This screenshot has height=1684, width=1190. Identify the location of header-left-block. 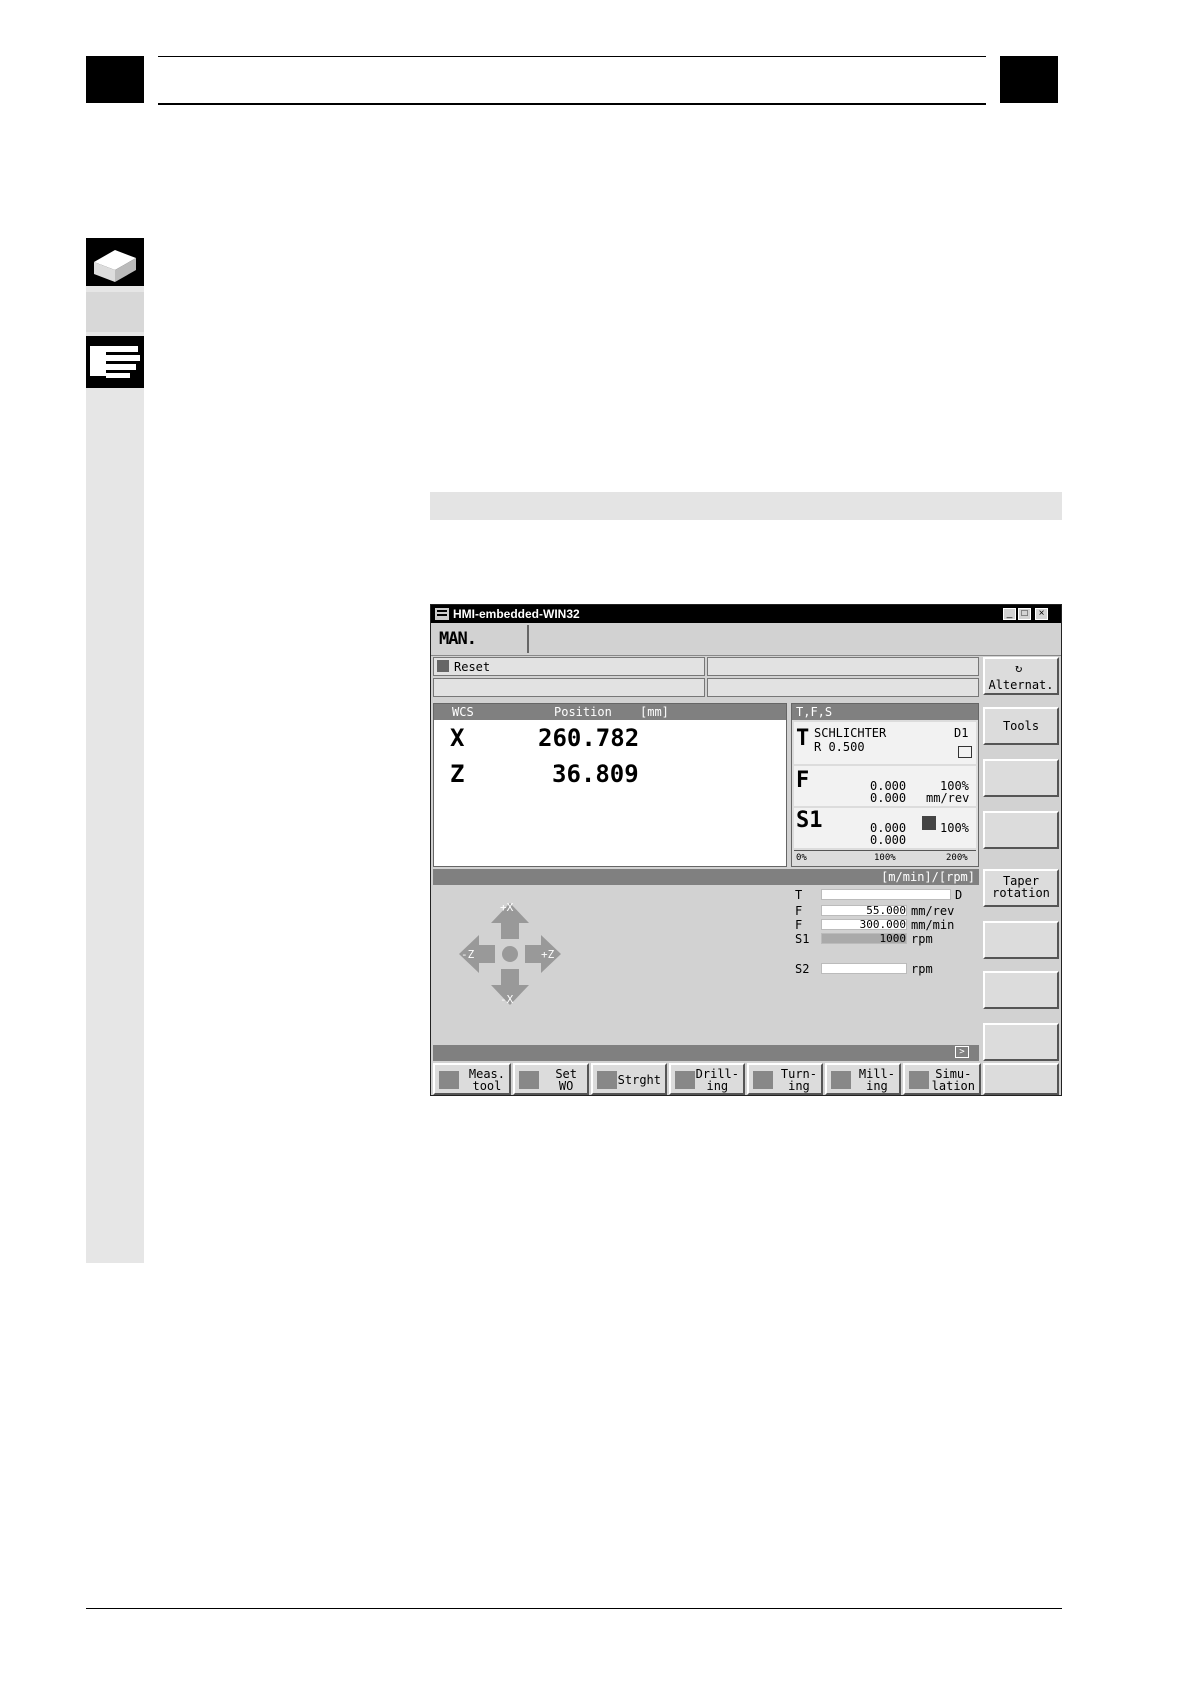
(115, 79).